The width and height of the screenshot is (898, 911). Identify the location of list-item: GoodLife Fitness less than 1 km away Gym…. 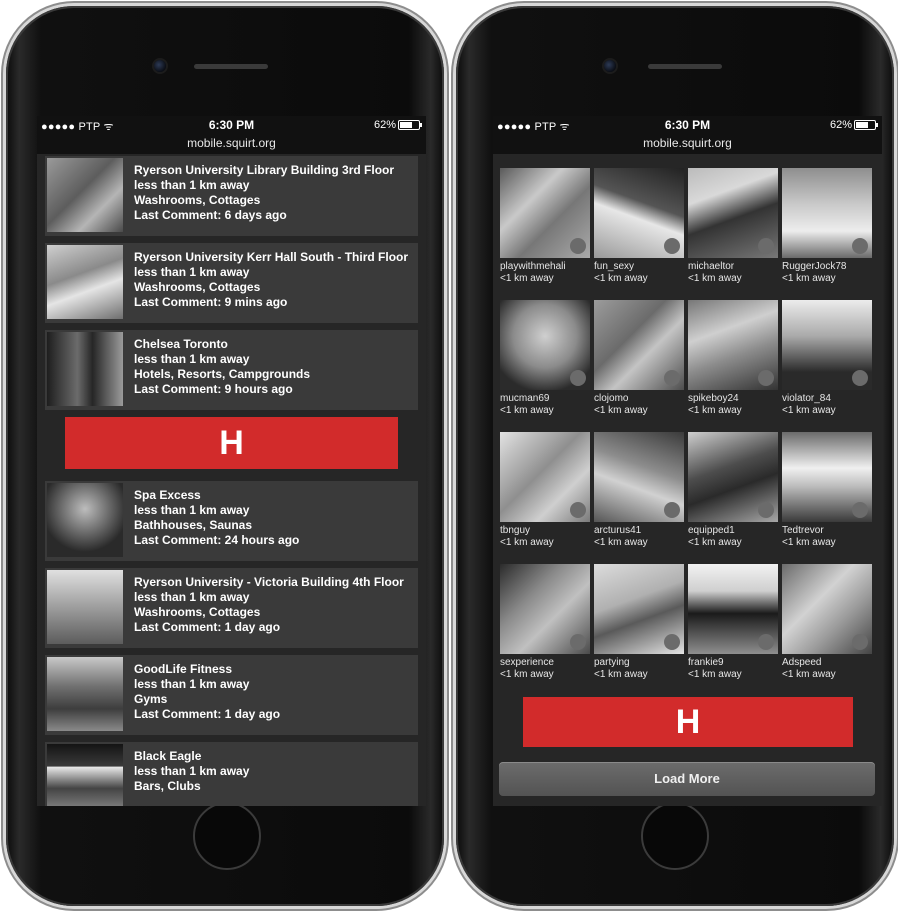
(231, 695).